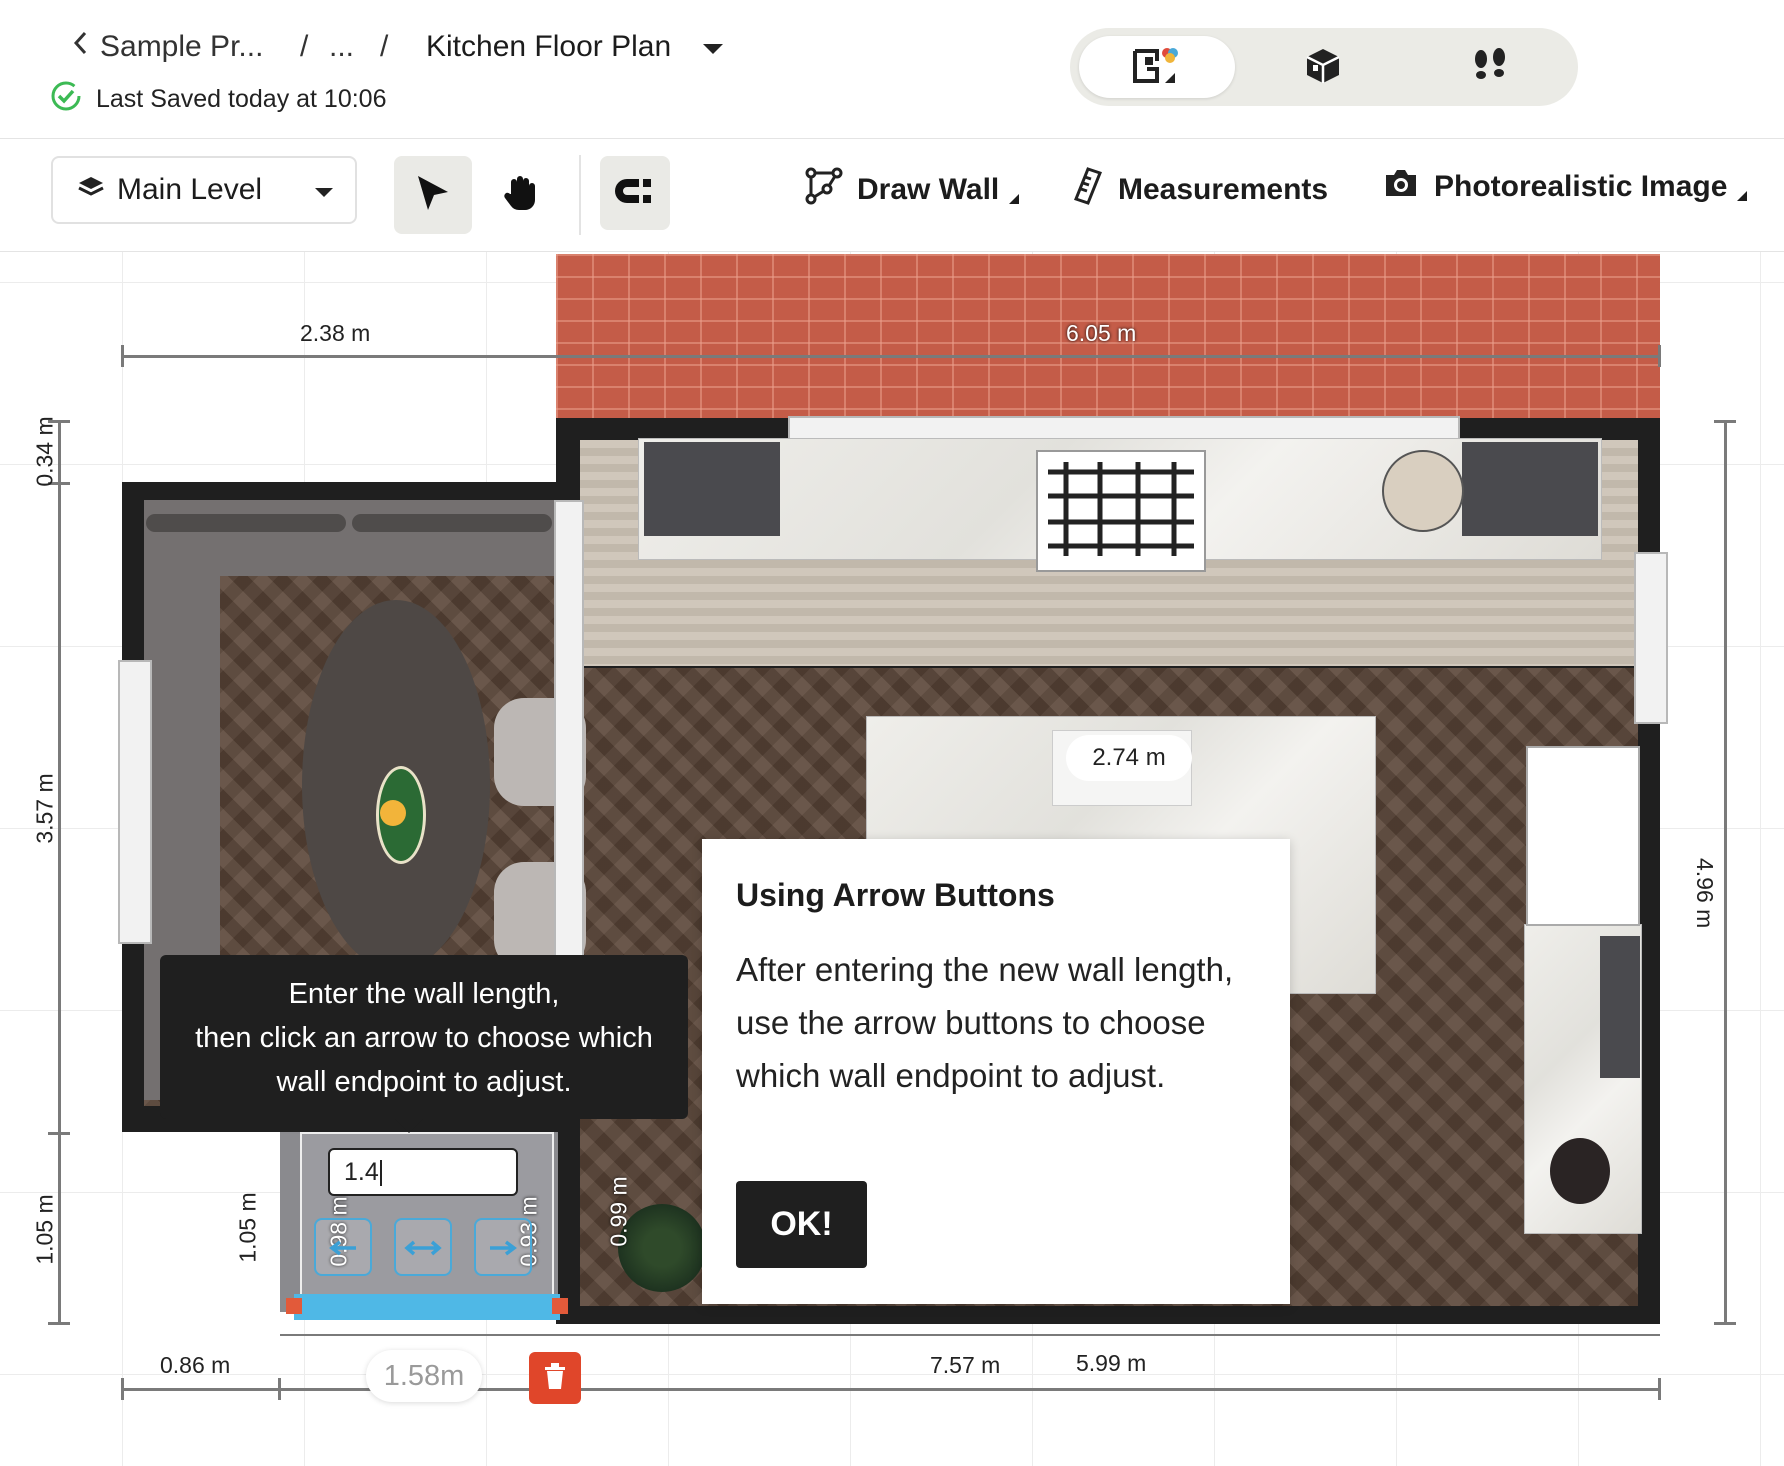 The width and height of the screenshot is (1784, 1466). Describe the element at coordinates (569, 732) in the screenshot. I see `partition-wall` at that location.